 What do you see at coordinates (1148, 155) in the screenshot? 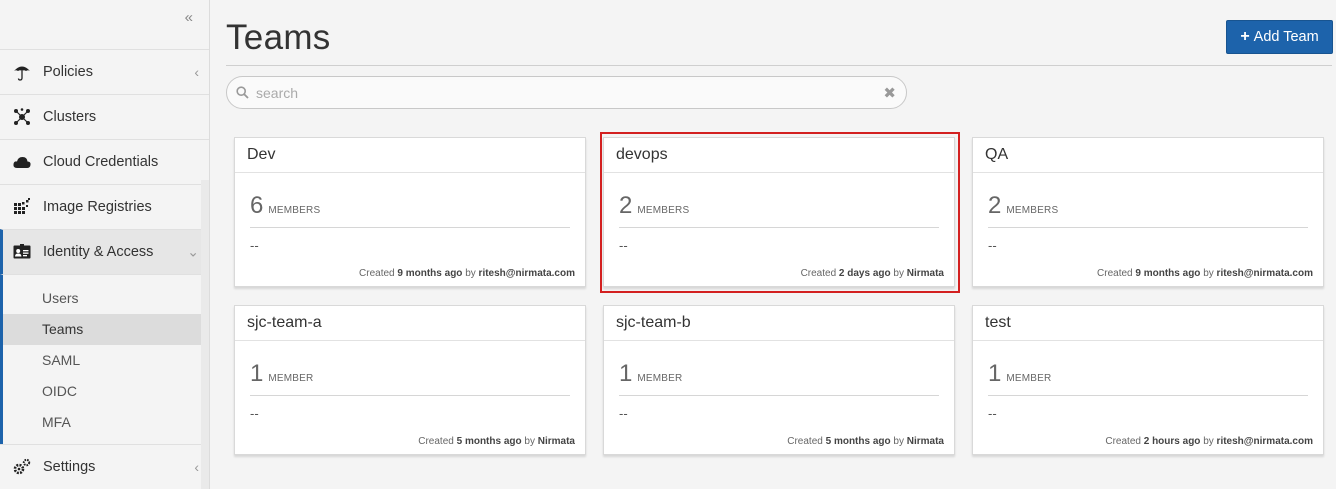
I see `team-name: QA` at bounding box center [1148, 155].